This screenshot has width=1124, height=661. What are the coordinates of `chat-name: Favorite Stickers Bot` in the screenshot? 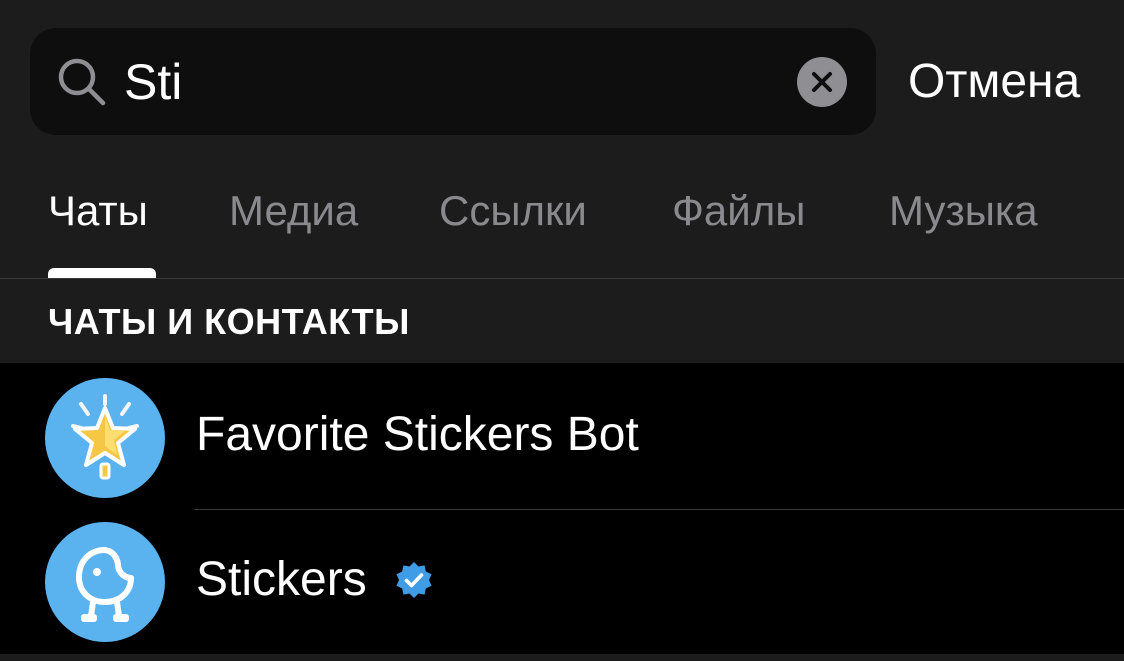 It's located at (417, 434).